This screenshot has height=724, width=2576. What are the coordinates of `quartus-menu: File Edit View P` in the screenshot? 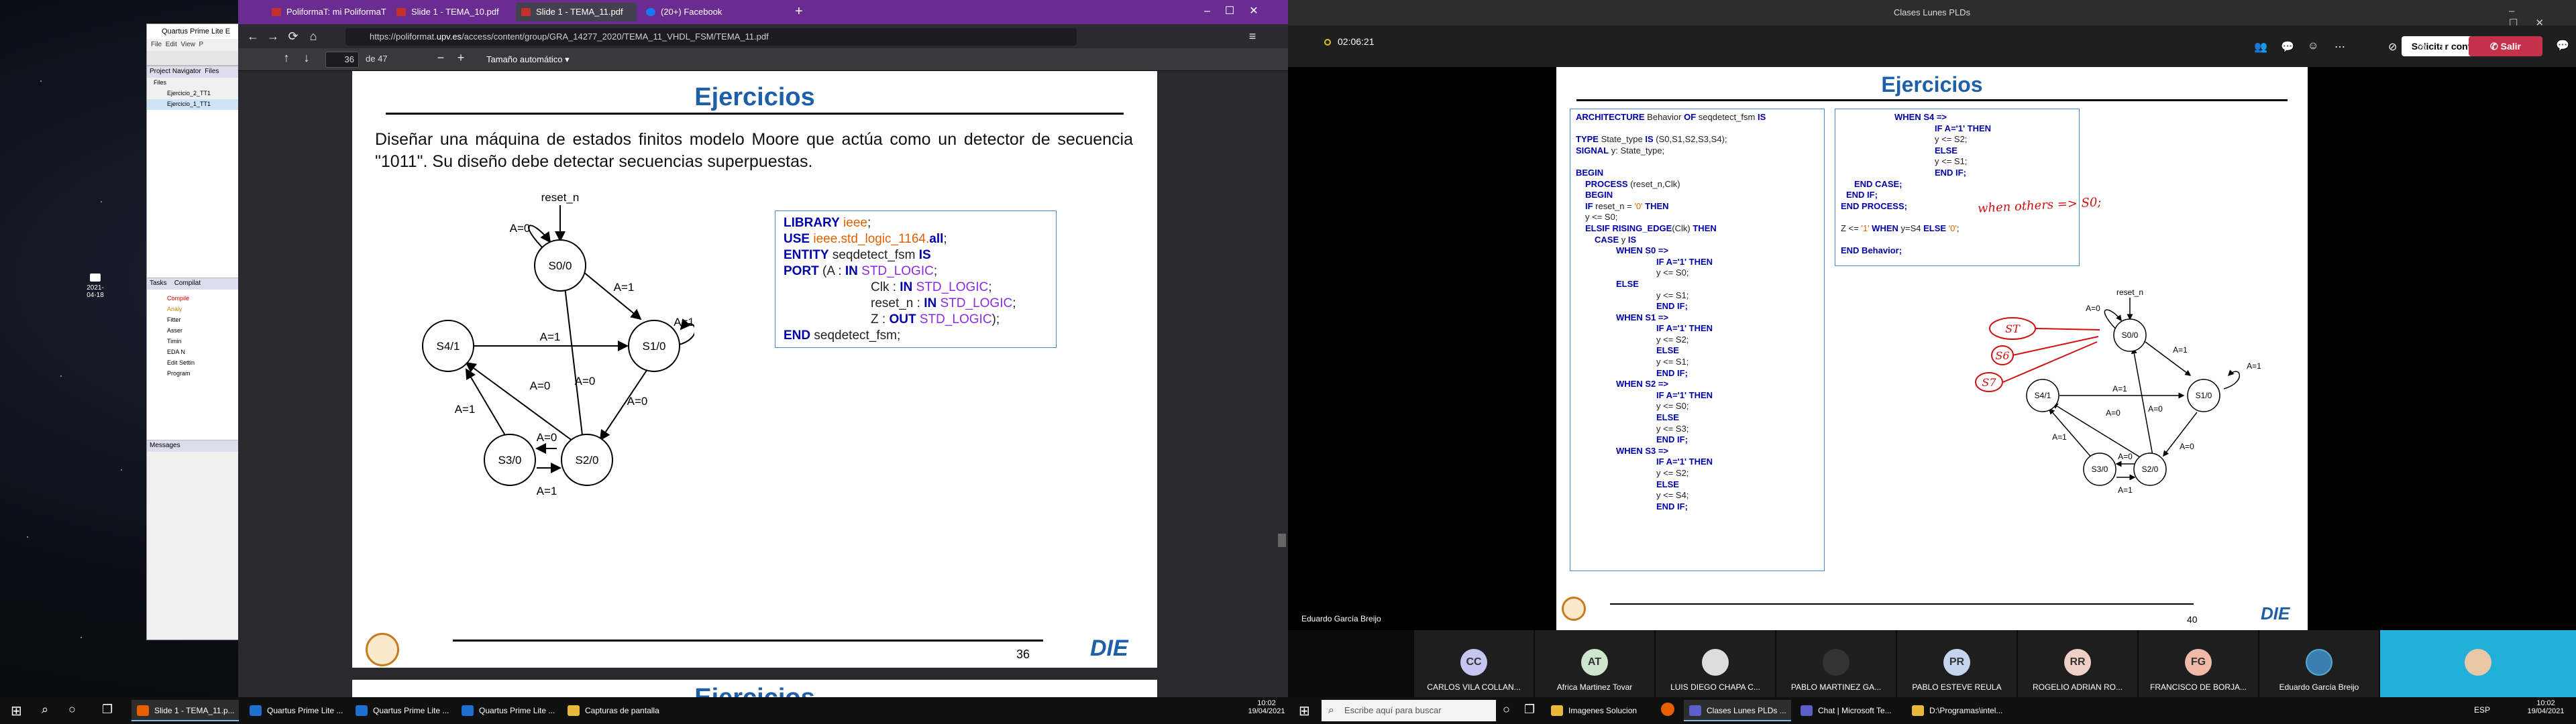 It's located at (193, 45).